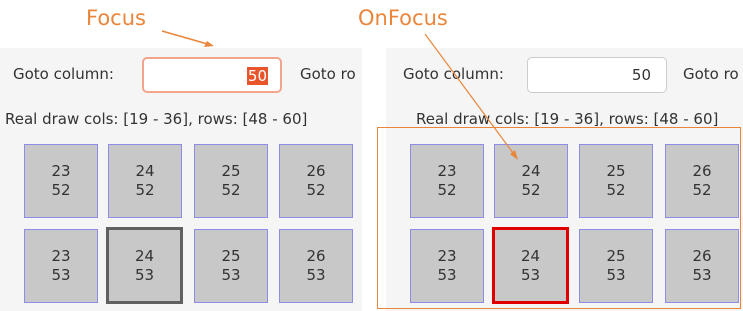 The image size is (743, 311). Describe the element at coordinates (209, 44) in the screenshot. I see `focus-arrowhead` at that location.